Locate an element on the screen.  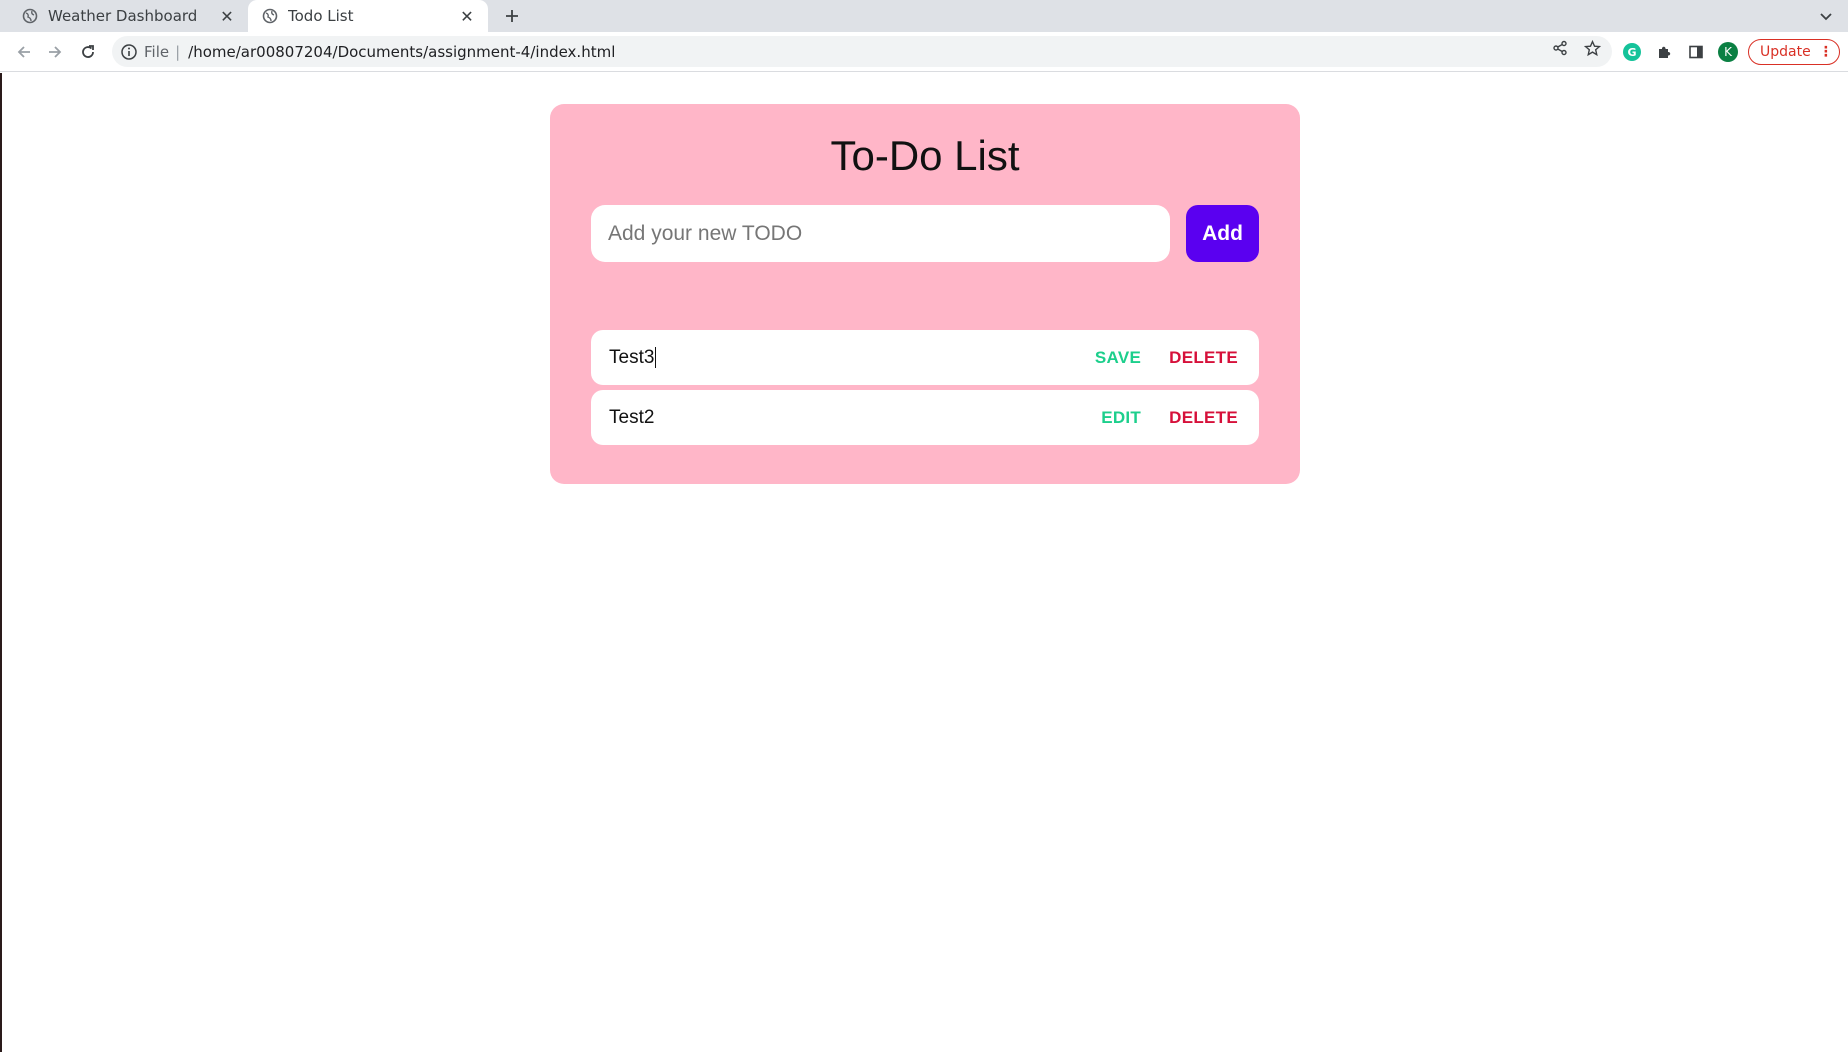
new-tab-button is located at coordinates (512, 16).